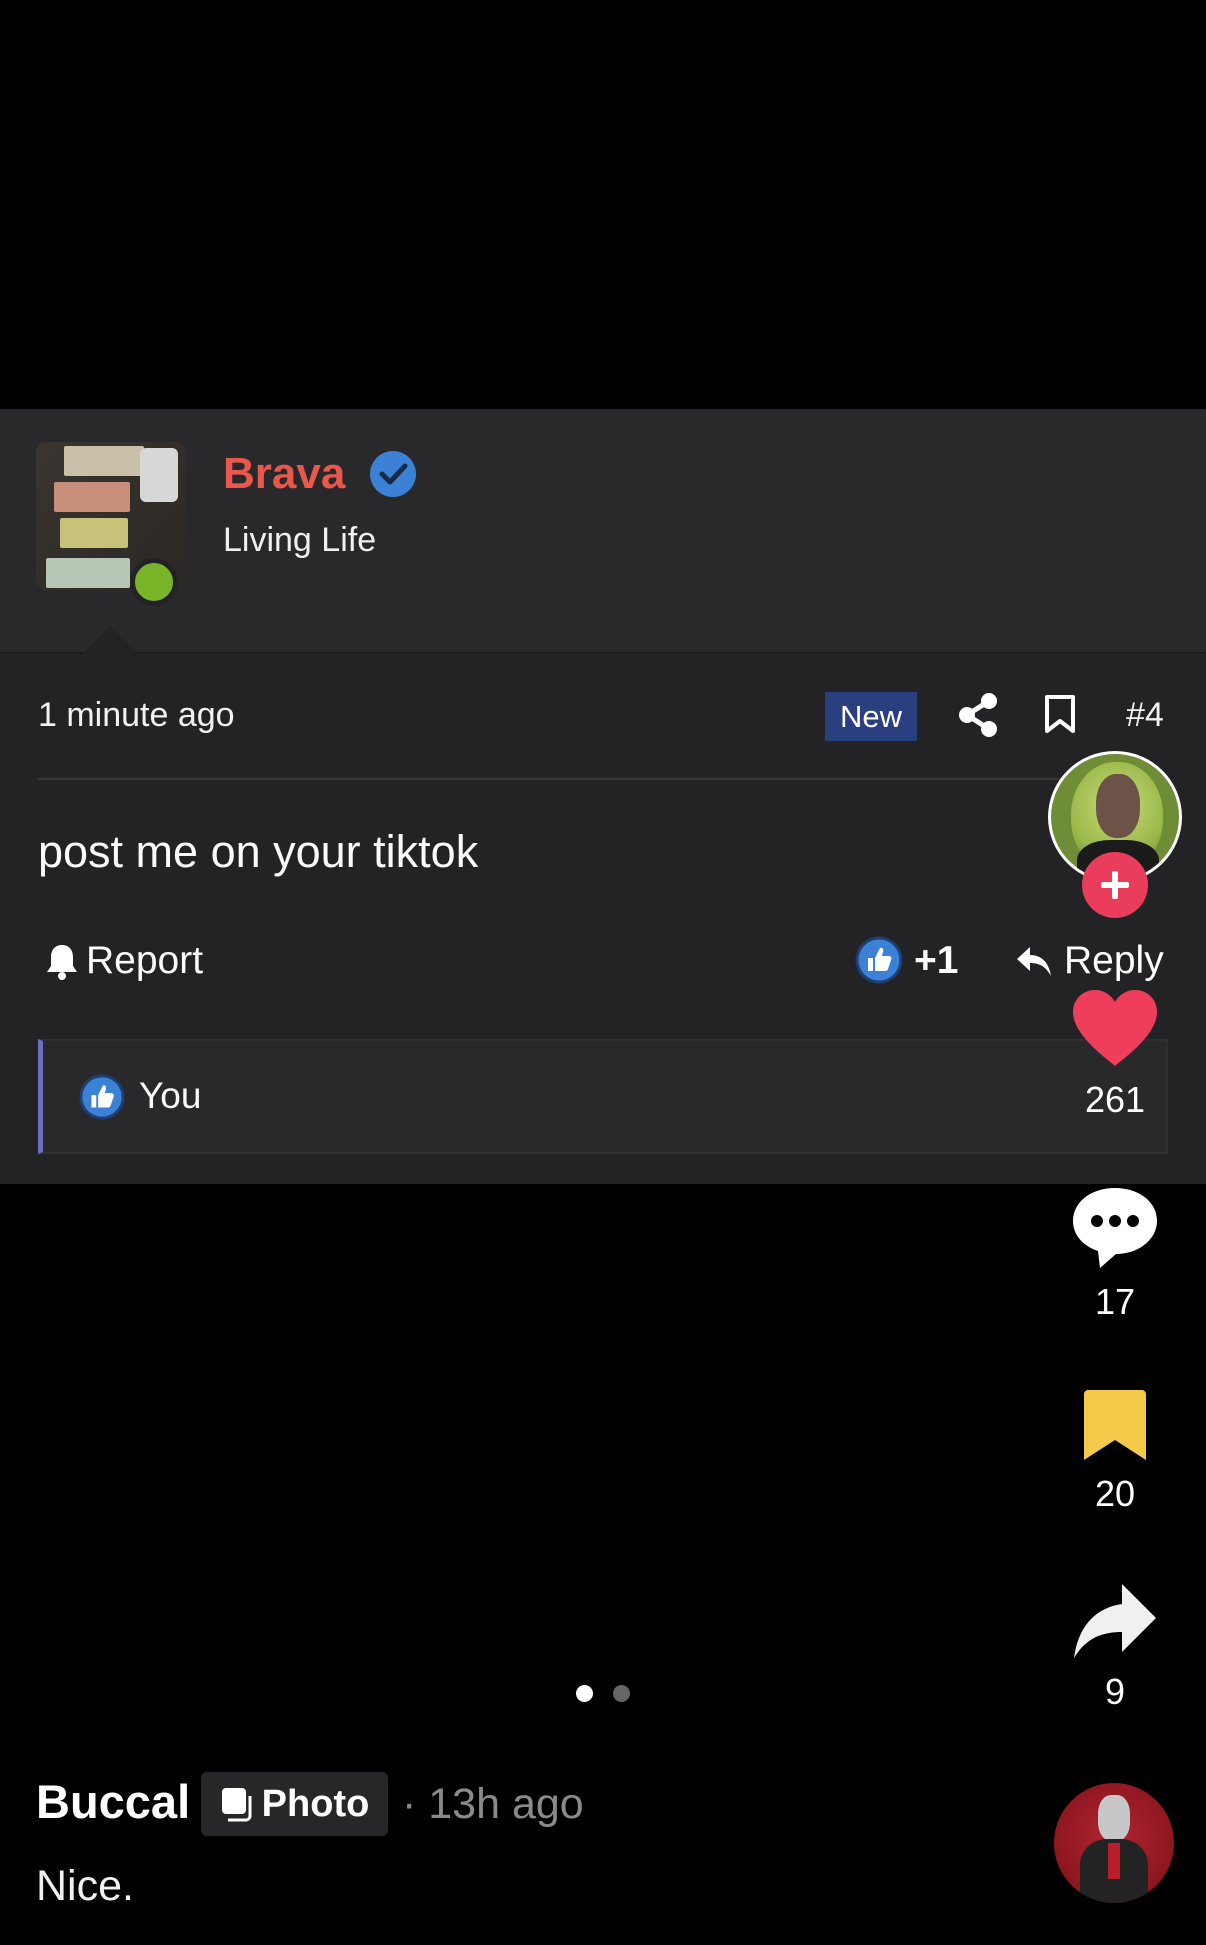  Describe the element at coordinates (159, 475) in the screenshot. I see `decoration-image` at that location.